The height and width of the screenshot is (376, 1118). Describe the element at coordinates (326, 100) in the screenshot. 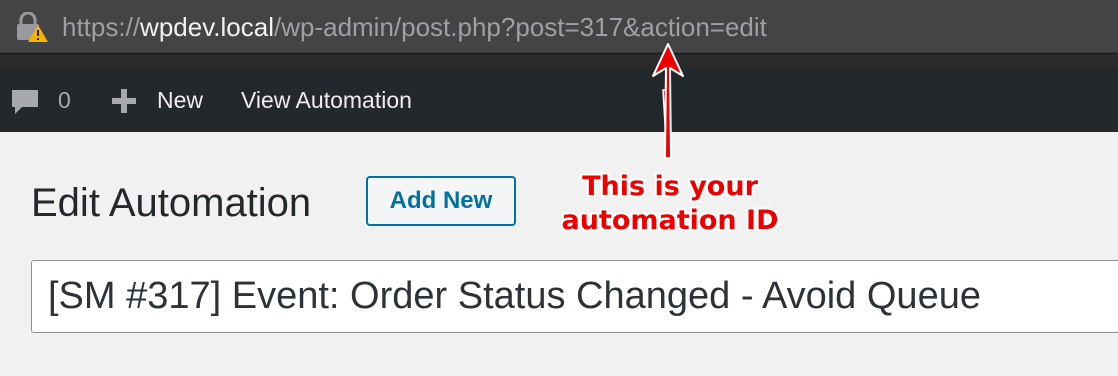

I see `view-automation-link: View Automation` at that location.